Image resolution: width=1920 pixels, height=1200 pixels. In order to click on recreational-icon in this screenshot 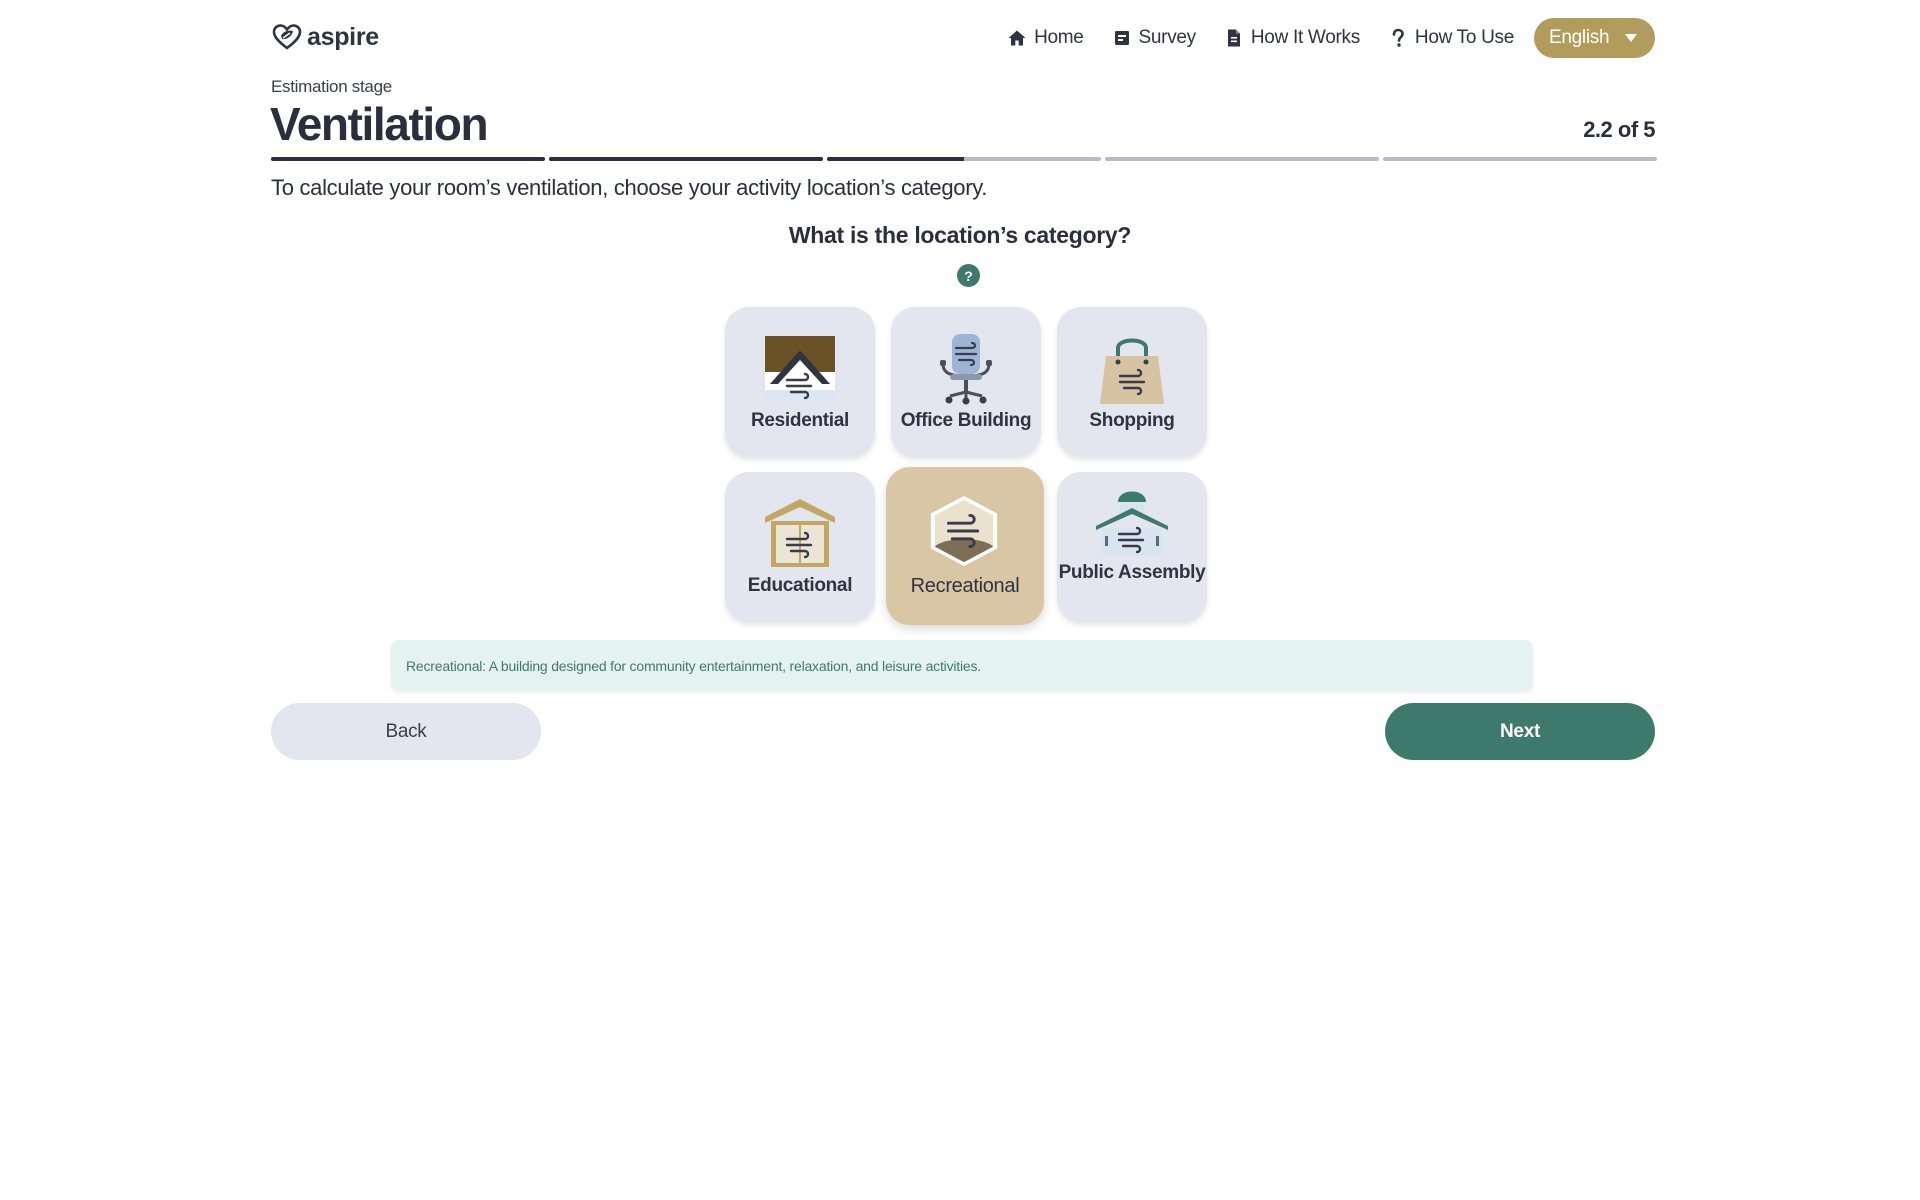, I will do `click(964, 531)`.